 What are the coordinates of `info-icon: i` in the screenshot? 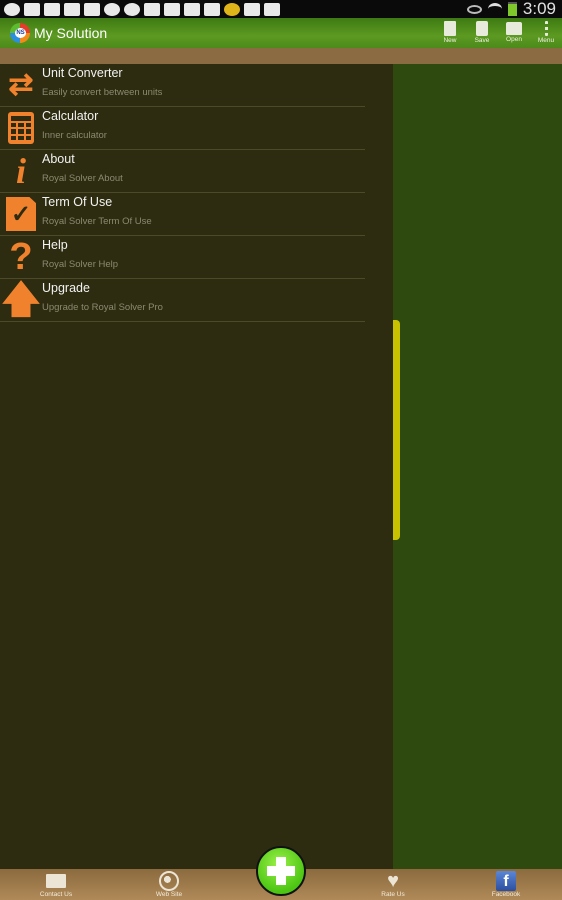 It's located at (20, 171).